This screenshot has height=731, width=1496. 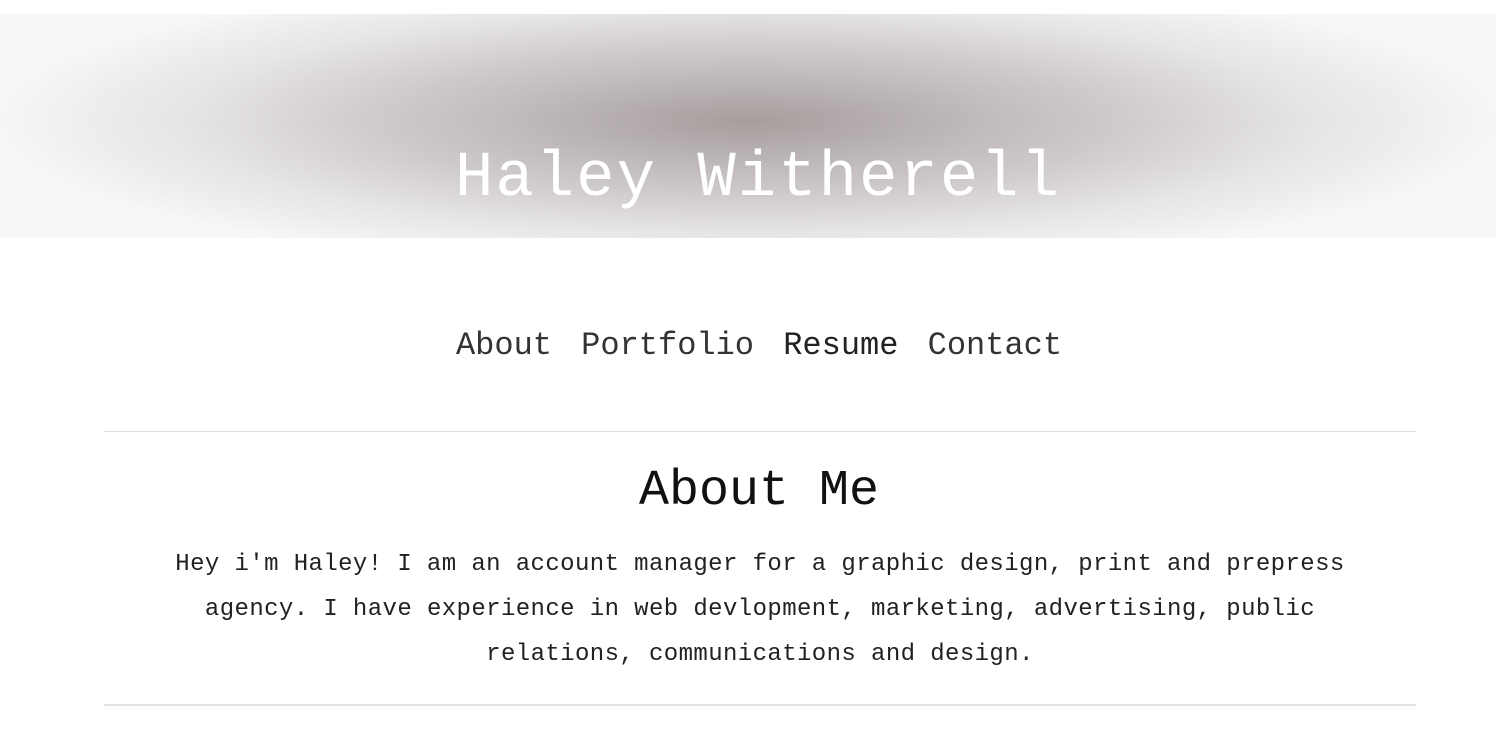 I want to click on nav-item-contact: Contact, so click(x=995, y=346).